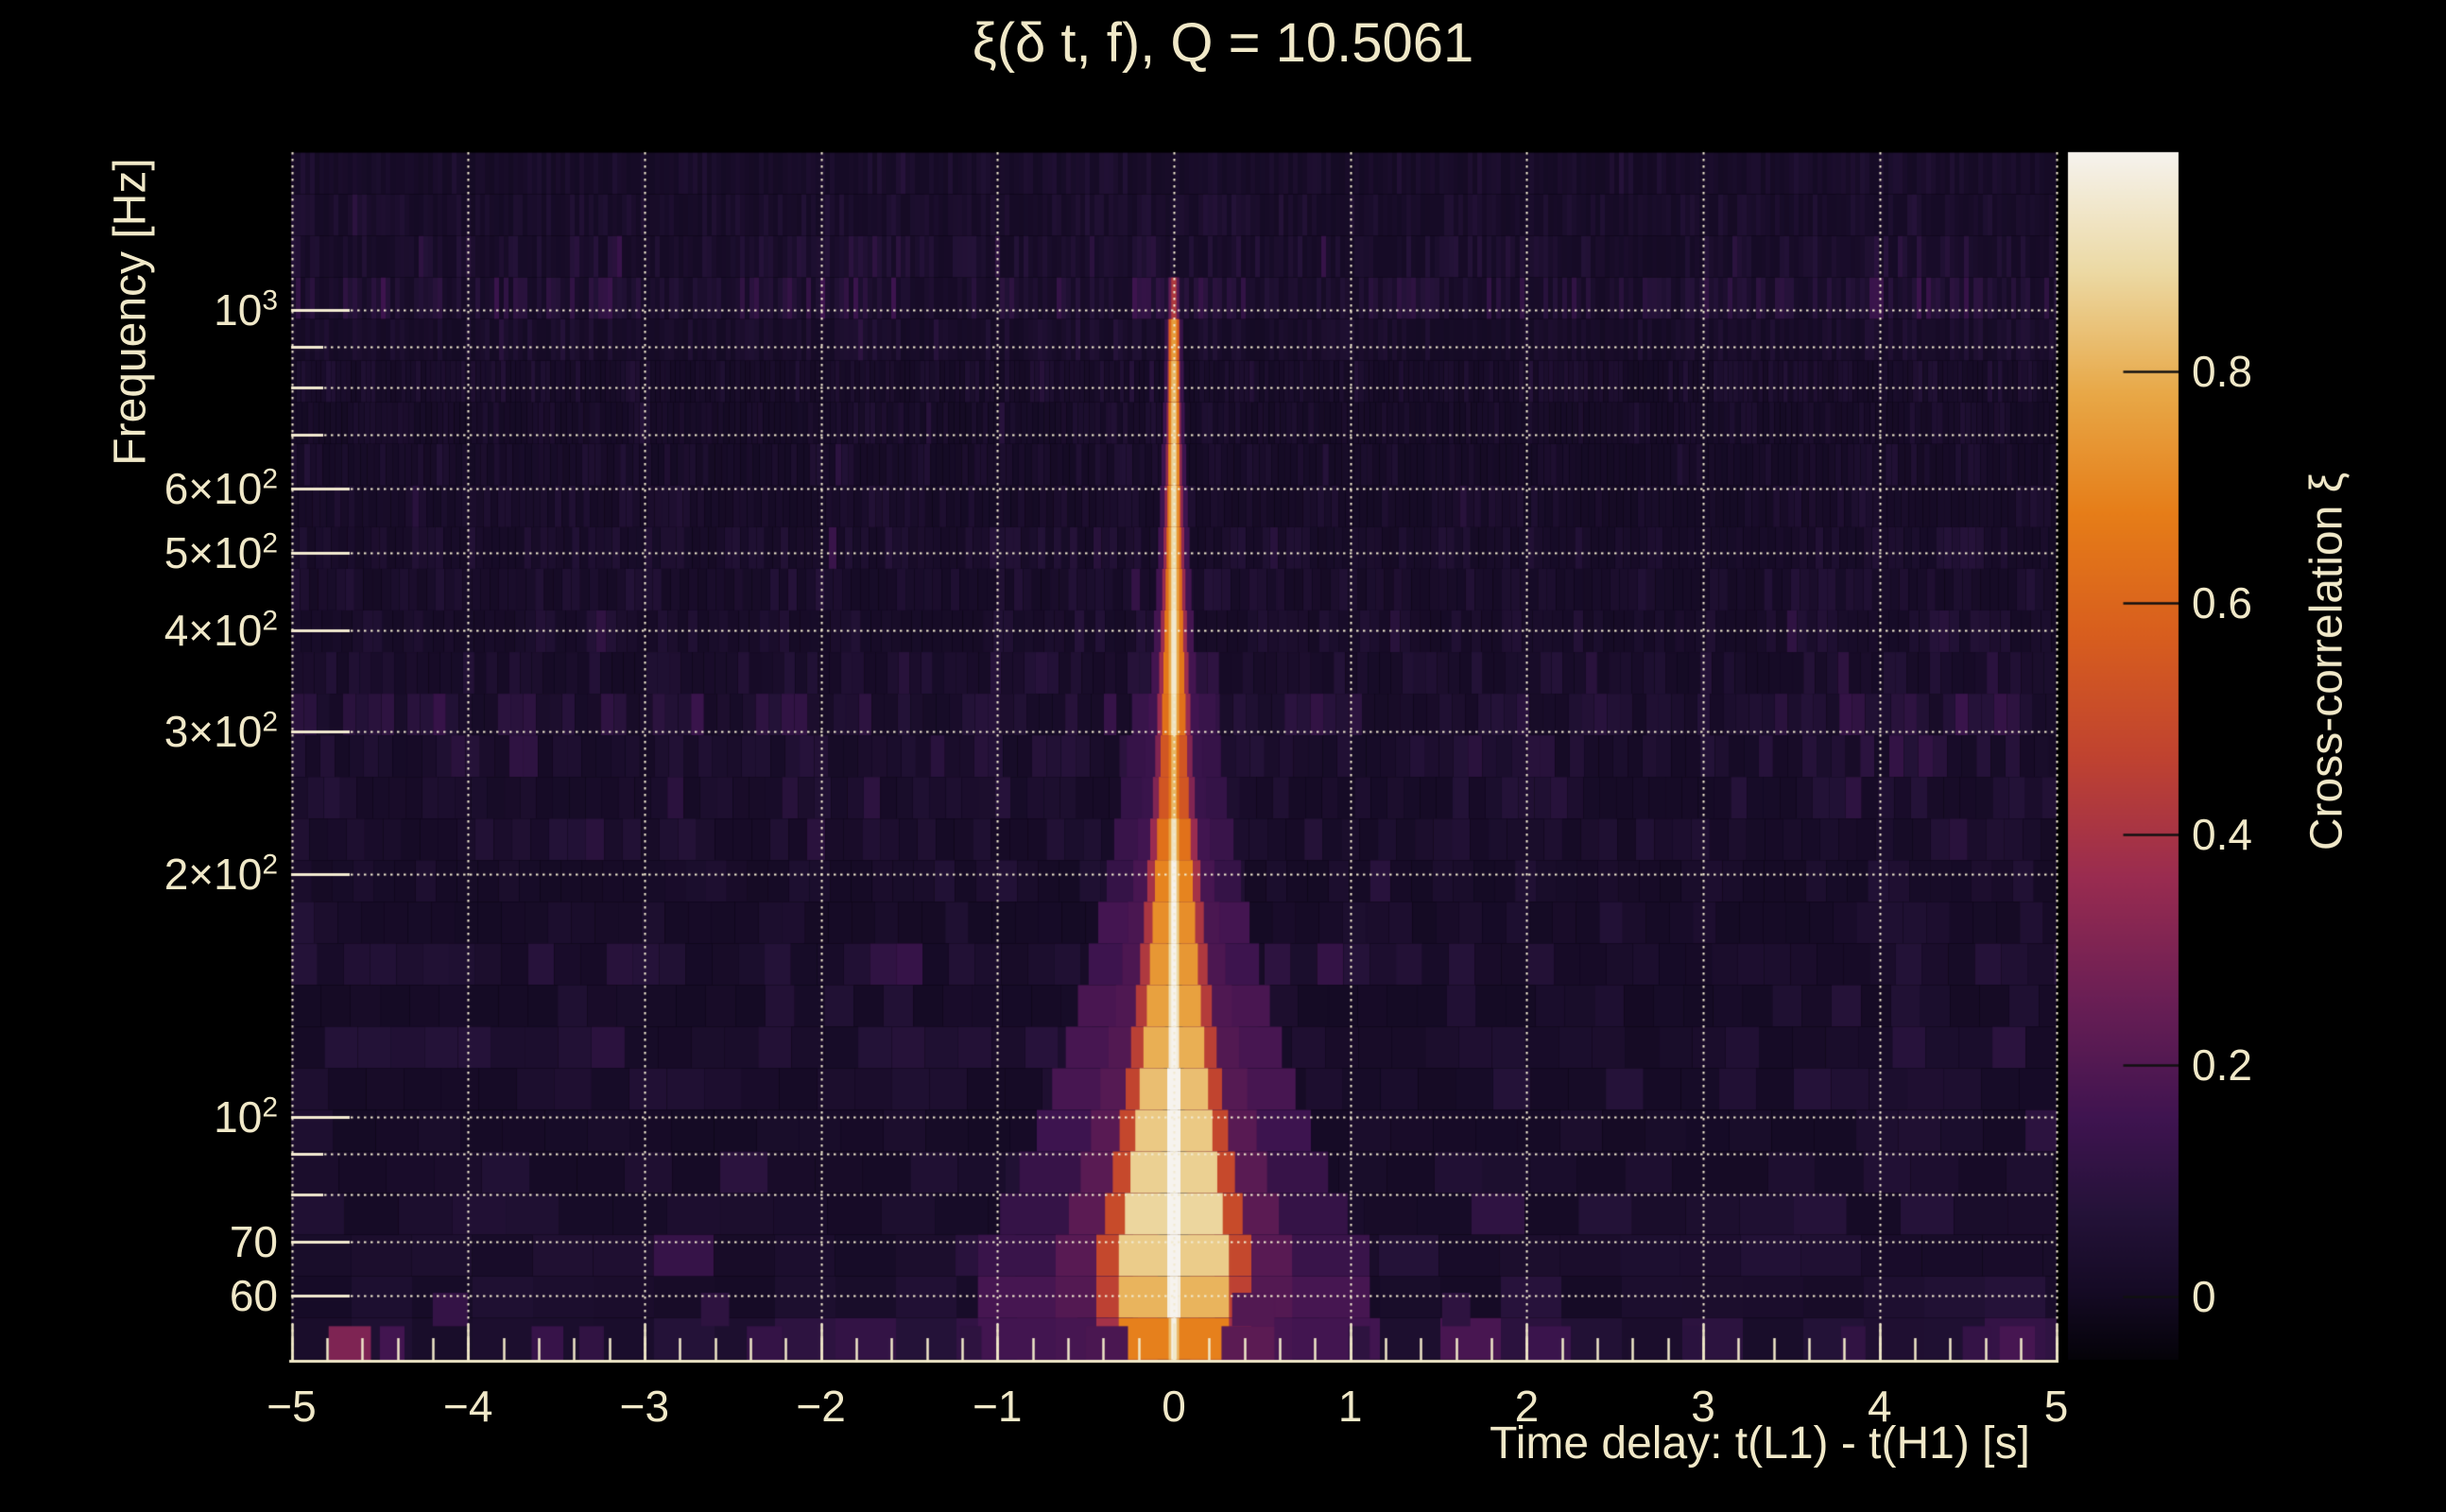  I want to click on chart-title: ξ(δ t, f), Q = 10.5061, so click(1223, 43).